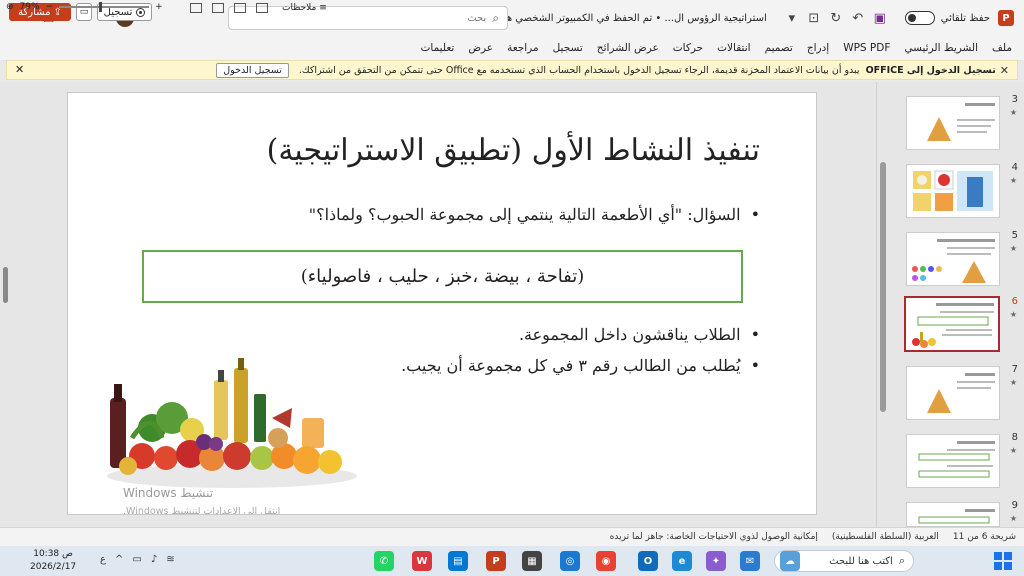 The width and height of the screenshot is (1024, 576). What do you see at coordinates (1013, 180) in the screenshot?
I see `thumb-star-4: ★` at bounding box center [1013, 180].